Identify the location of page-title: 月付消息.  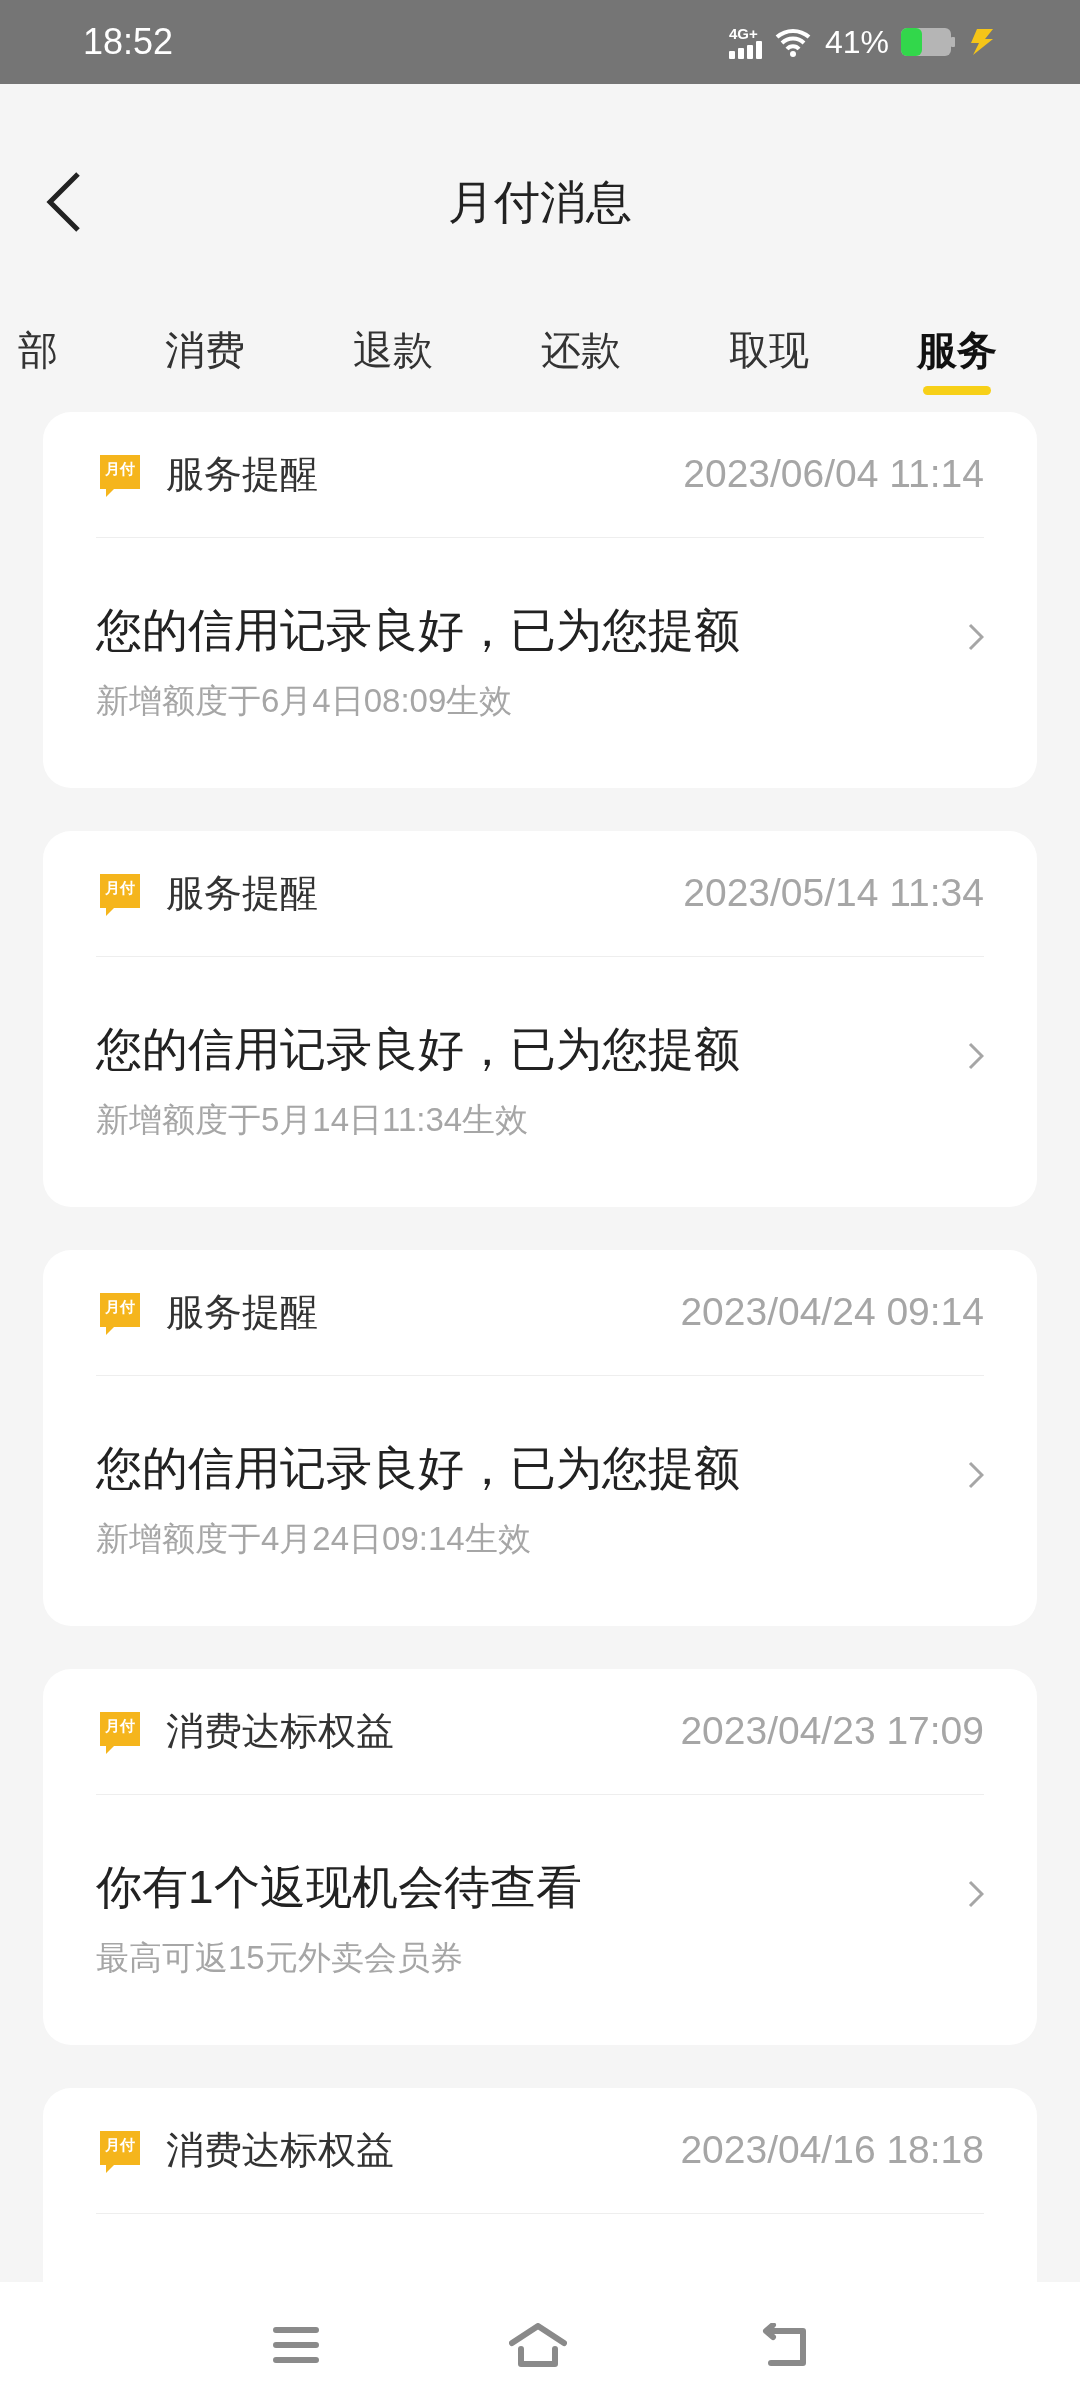
(540, 202).